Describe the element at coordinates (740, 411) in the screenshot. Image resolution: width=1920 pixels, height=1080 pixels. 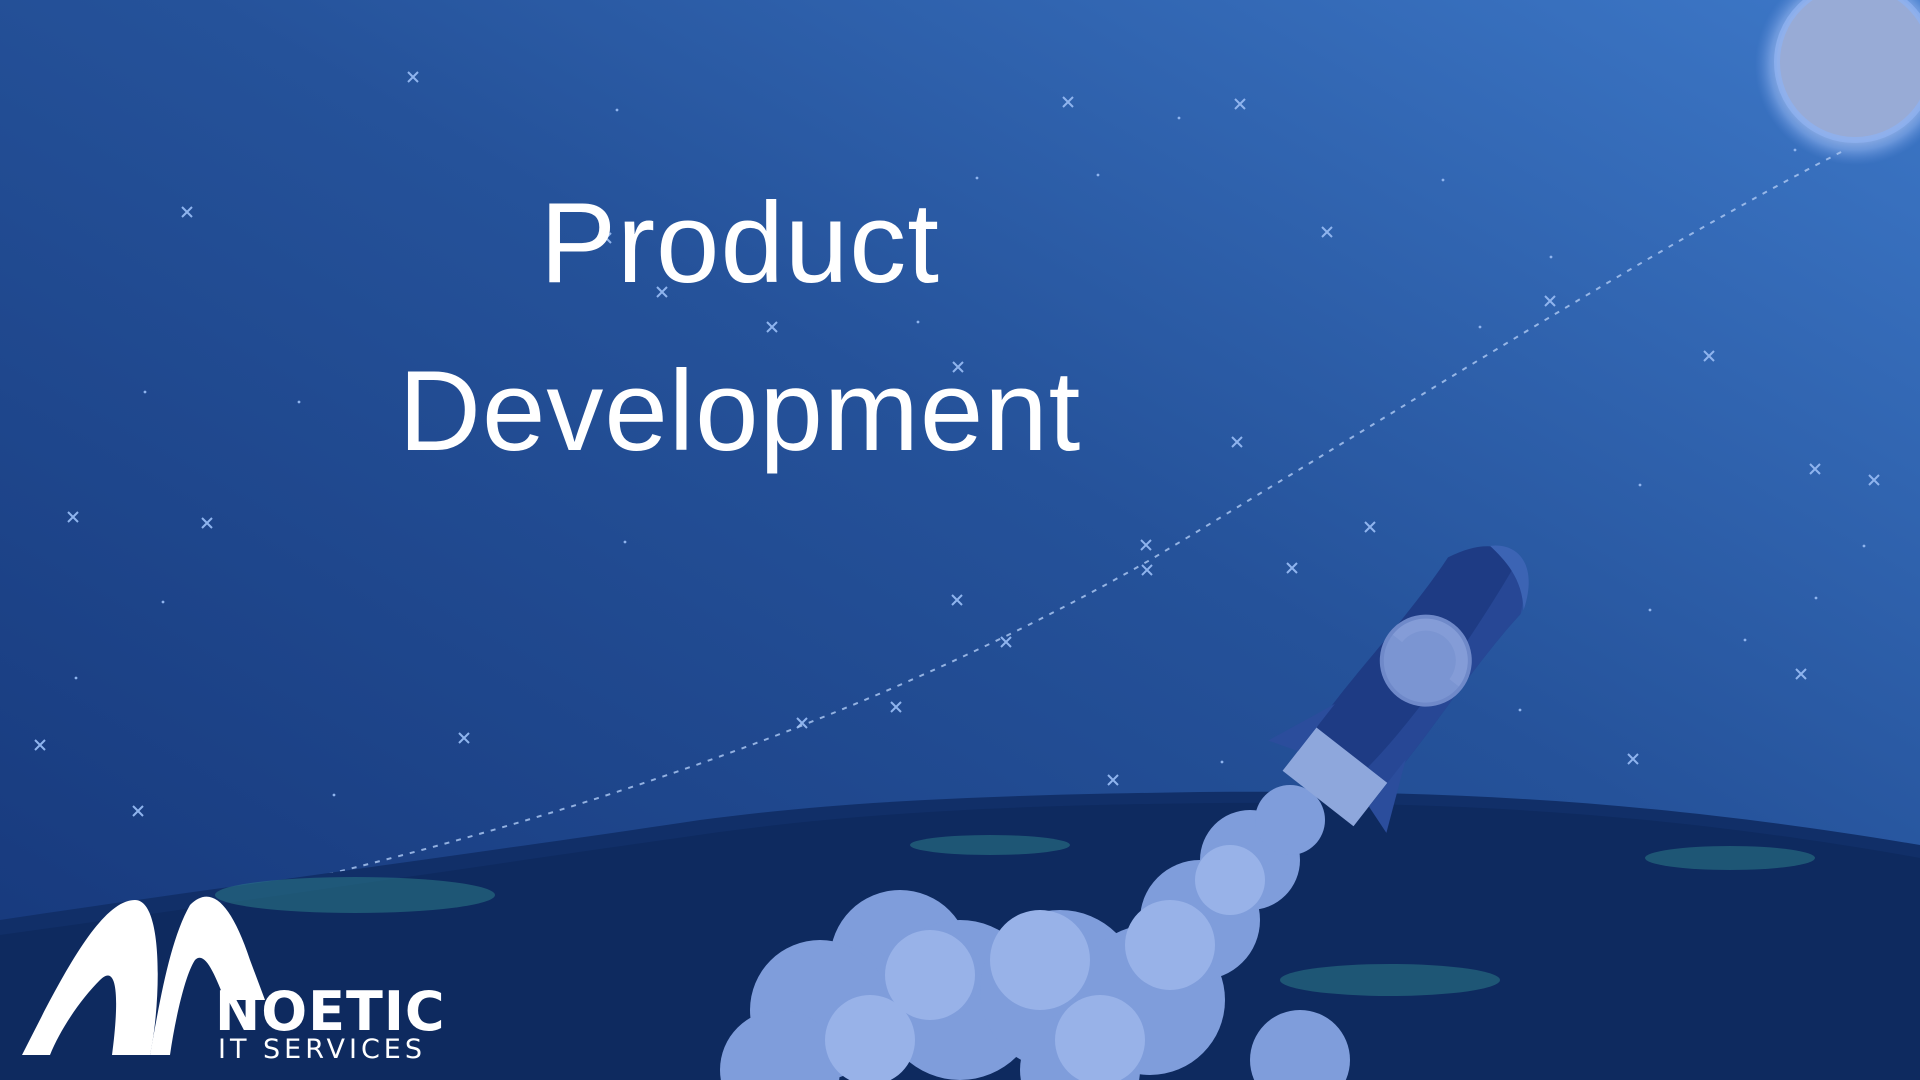
I see `title-line-2: Development` at that location.